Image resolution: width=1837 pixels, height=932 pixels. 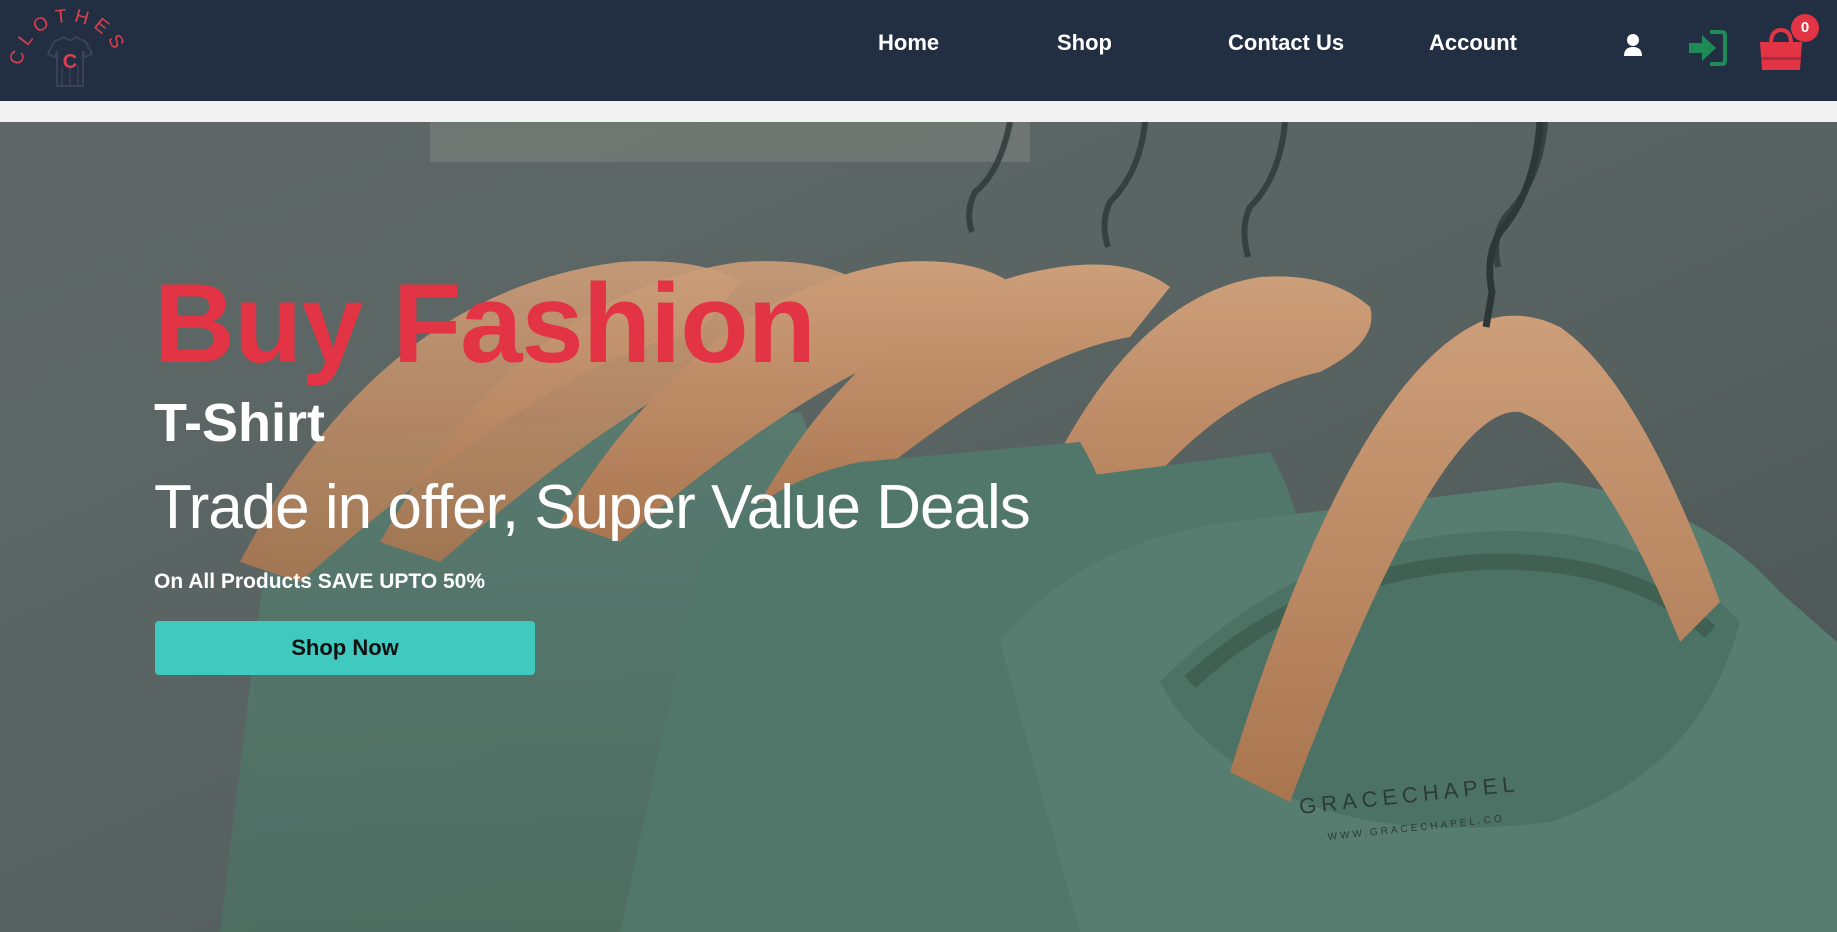 I want to click on nav-link-home: Home, so click(x=908, y=43).